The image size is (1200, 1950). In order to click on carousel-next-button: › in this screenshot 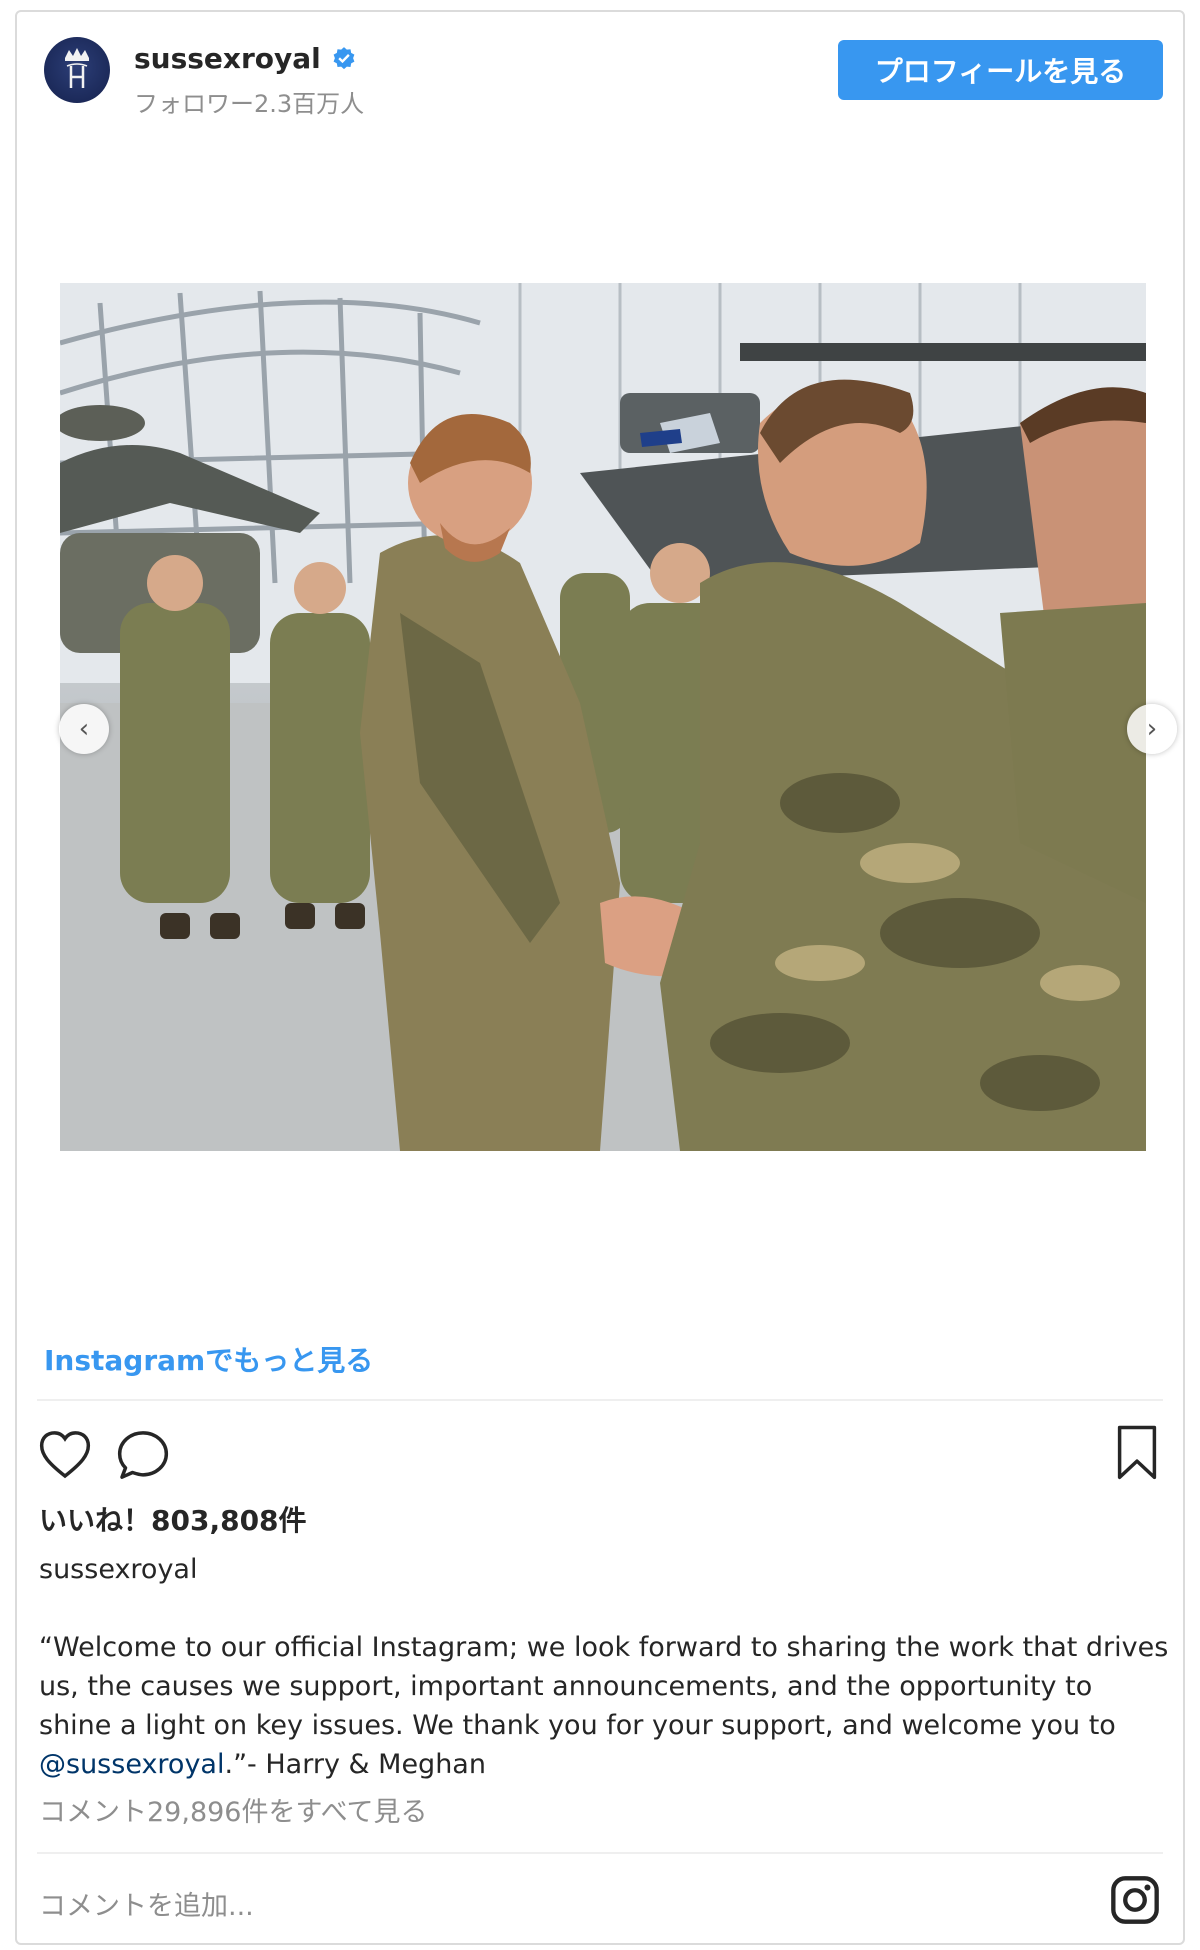, I will do `click(1152, 729)`.